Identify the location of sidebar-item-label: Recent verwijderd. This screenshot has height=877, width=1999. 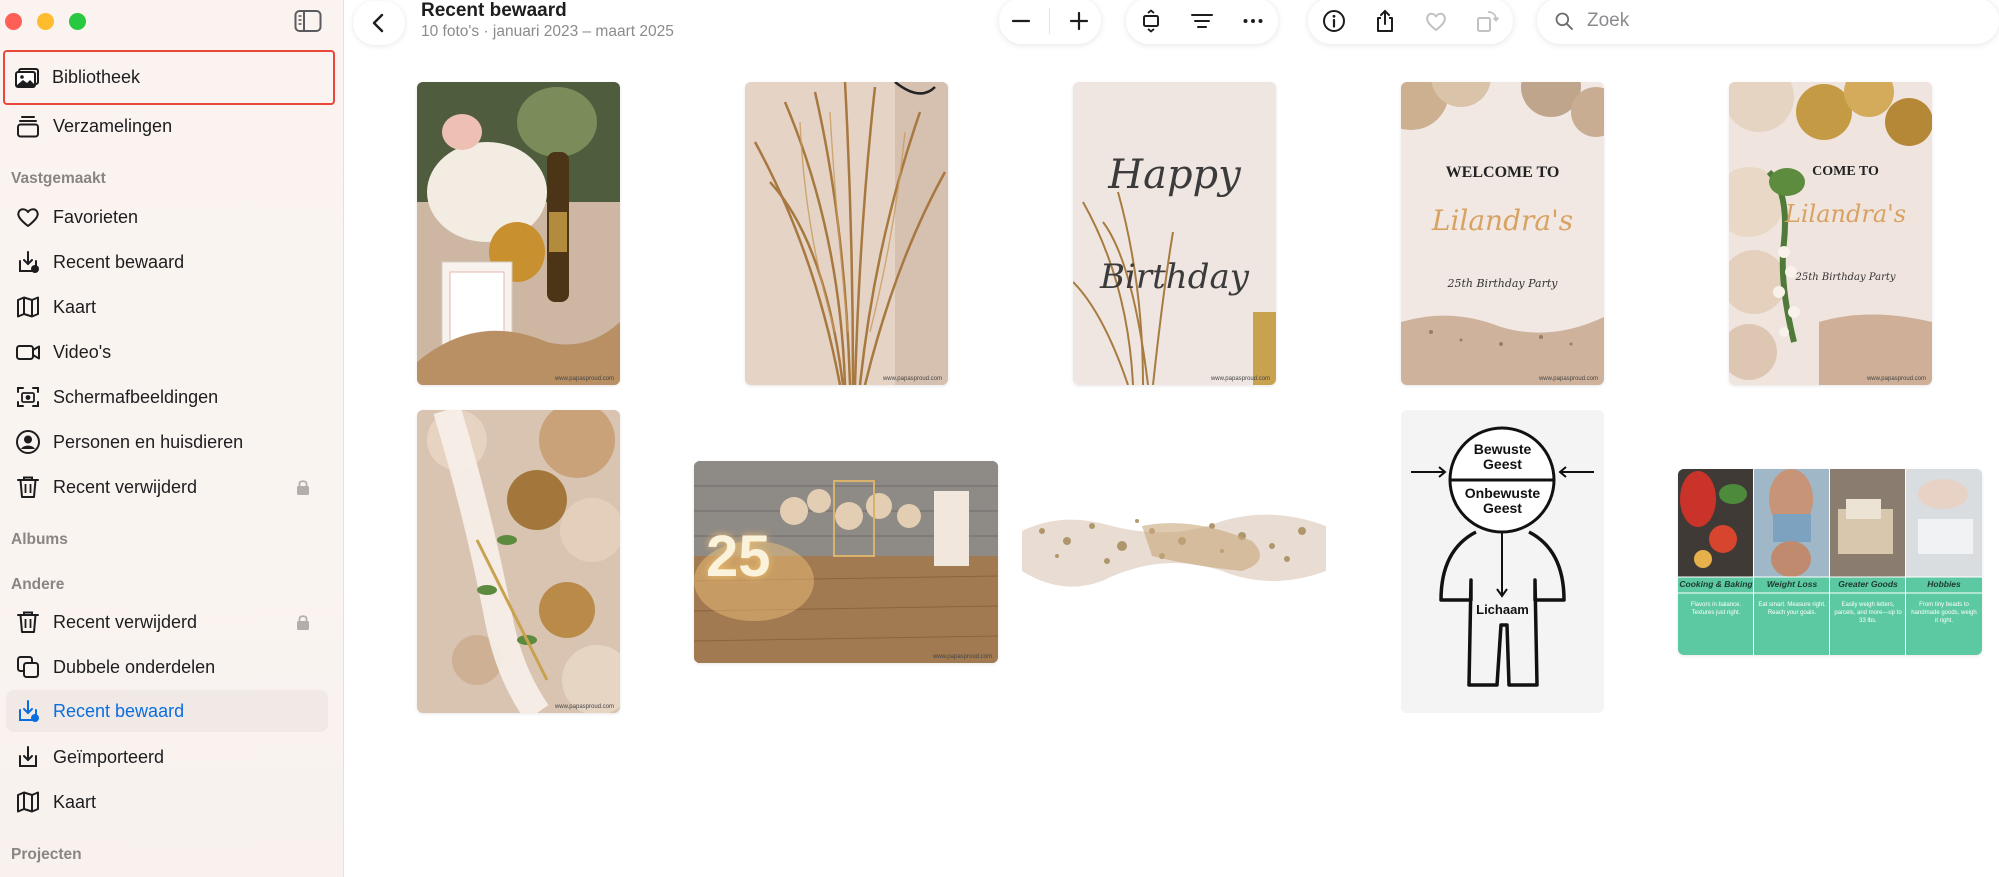
(125, 621).